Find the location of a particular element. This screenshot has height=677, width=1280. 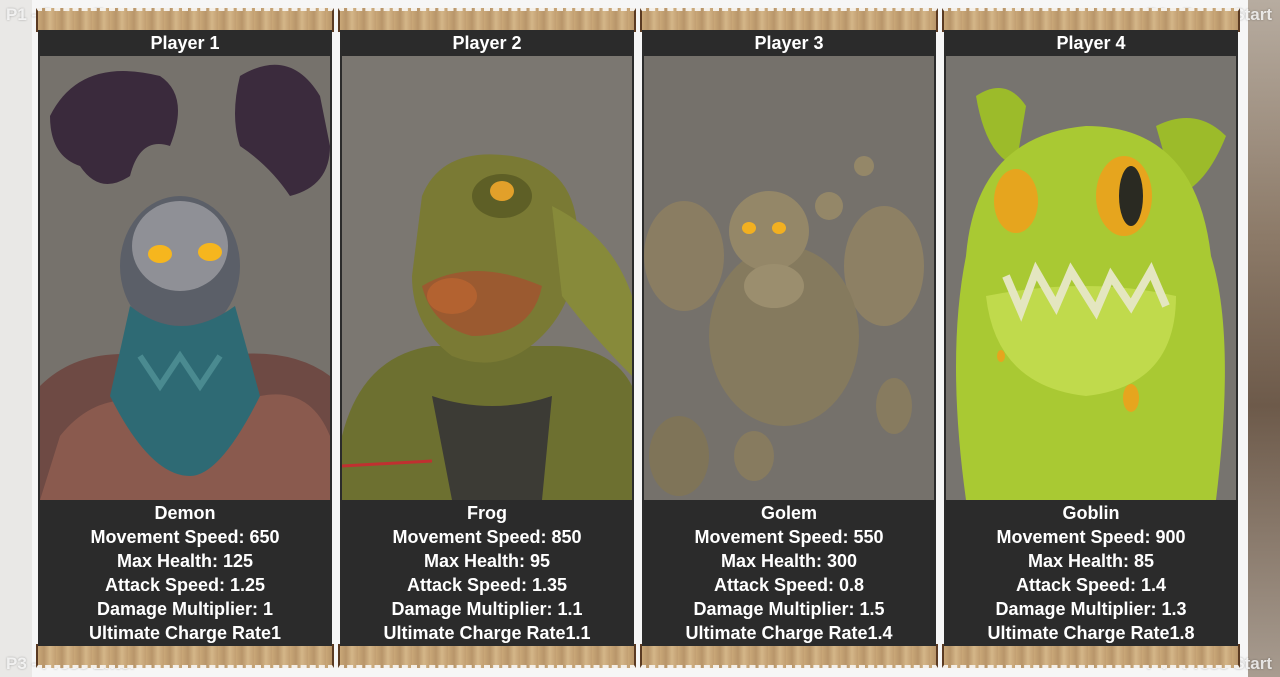

ultimate-charge-rate: Ultimate Charge Rate1 is located at coordinates (185, 633).